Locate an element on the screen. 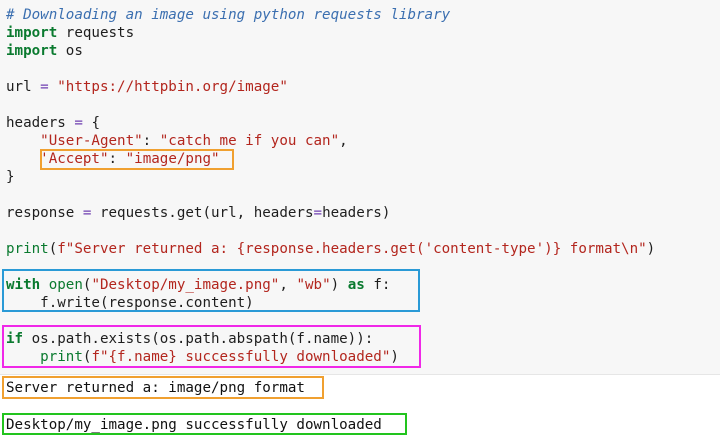 Image resolution: width=720 pixels, height=436 pixels. paren: ( is located at coordinates (53, 249).